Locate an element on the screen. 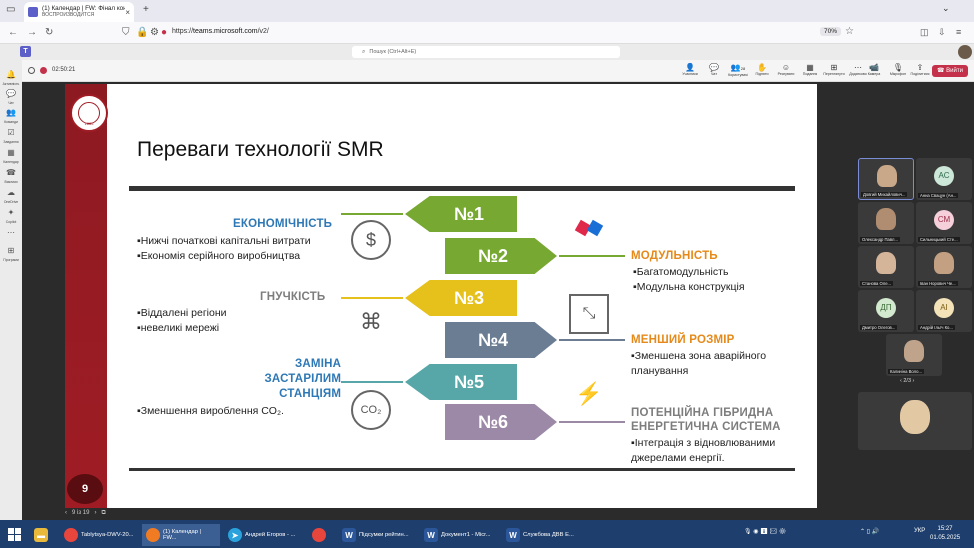 This screenshot has width=974, height=548. toolbar-label: Мікрофон is located at coordinates (898, 74).